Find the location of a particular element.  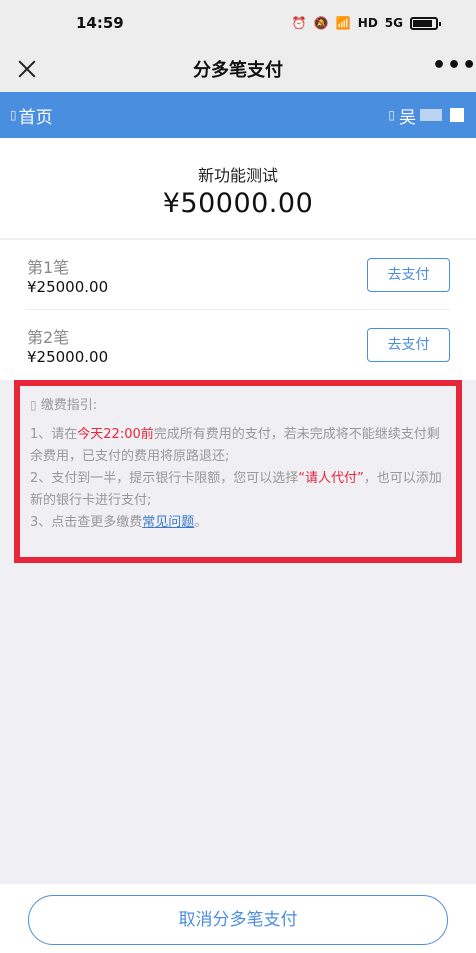

guide-glyph-icon: ▯ is located at coordinates (33, 405).